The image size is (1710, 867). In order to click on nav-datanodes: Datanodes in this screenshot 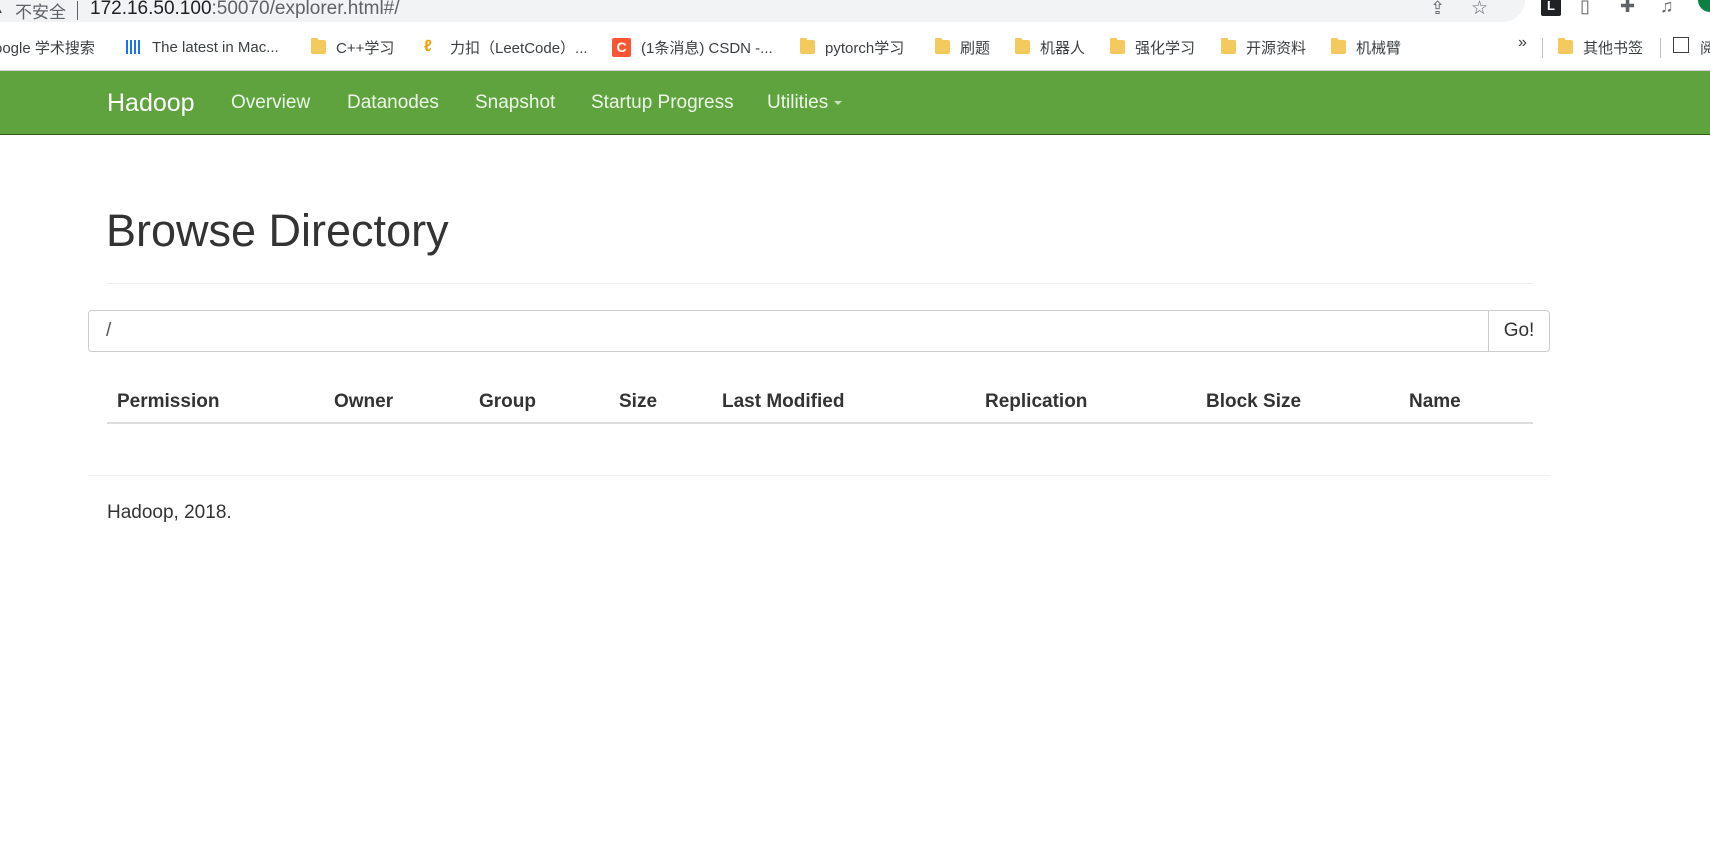, I will do `click(393, 103)`.